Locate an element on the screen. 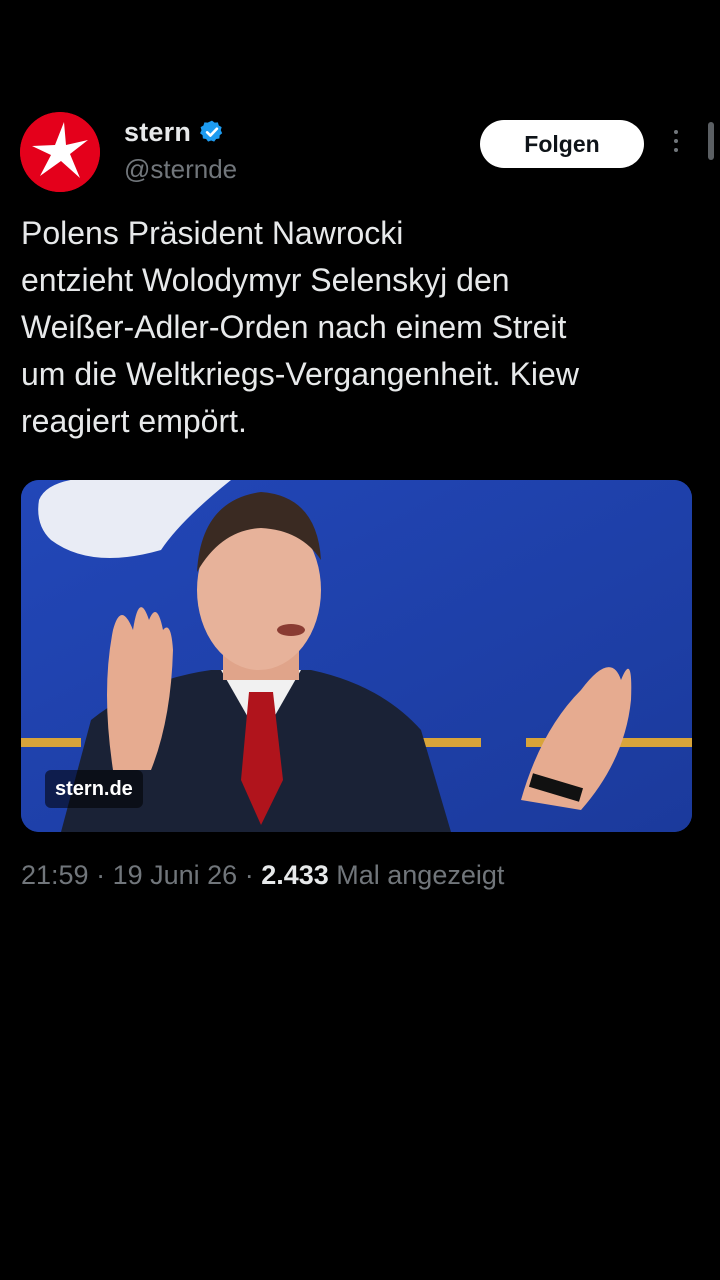 The height and width of the screenshot is (1280, 720). display-name-row: stern is located at coordinates (180, 132).